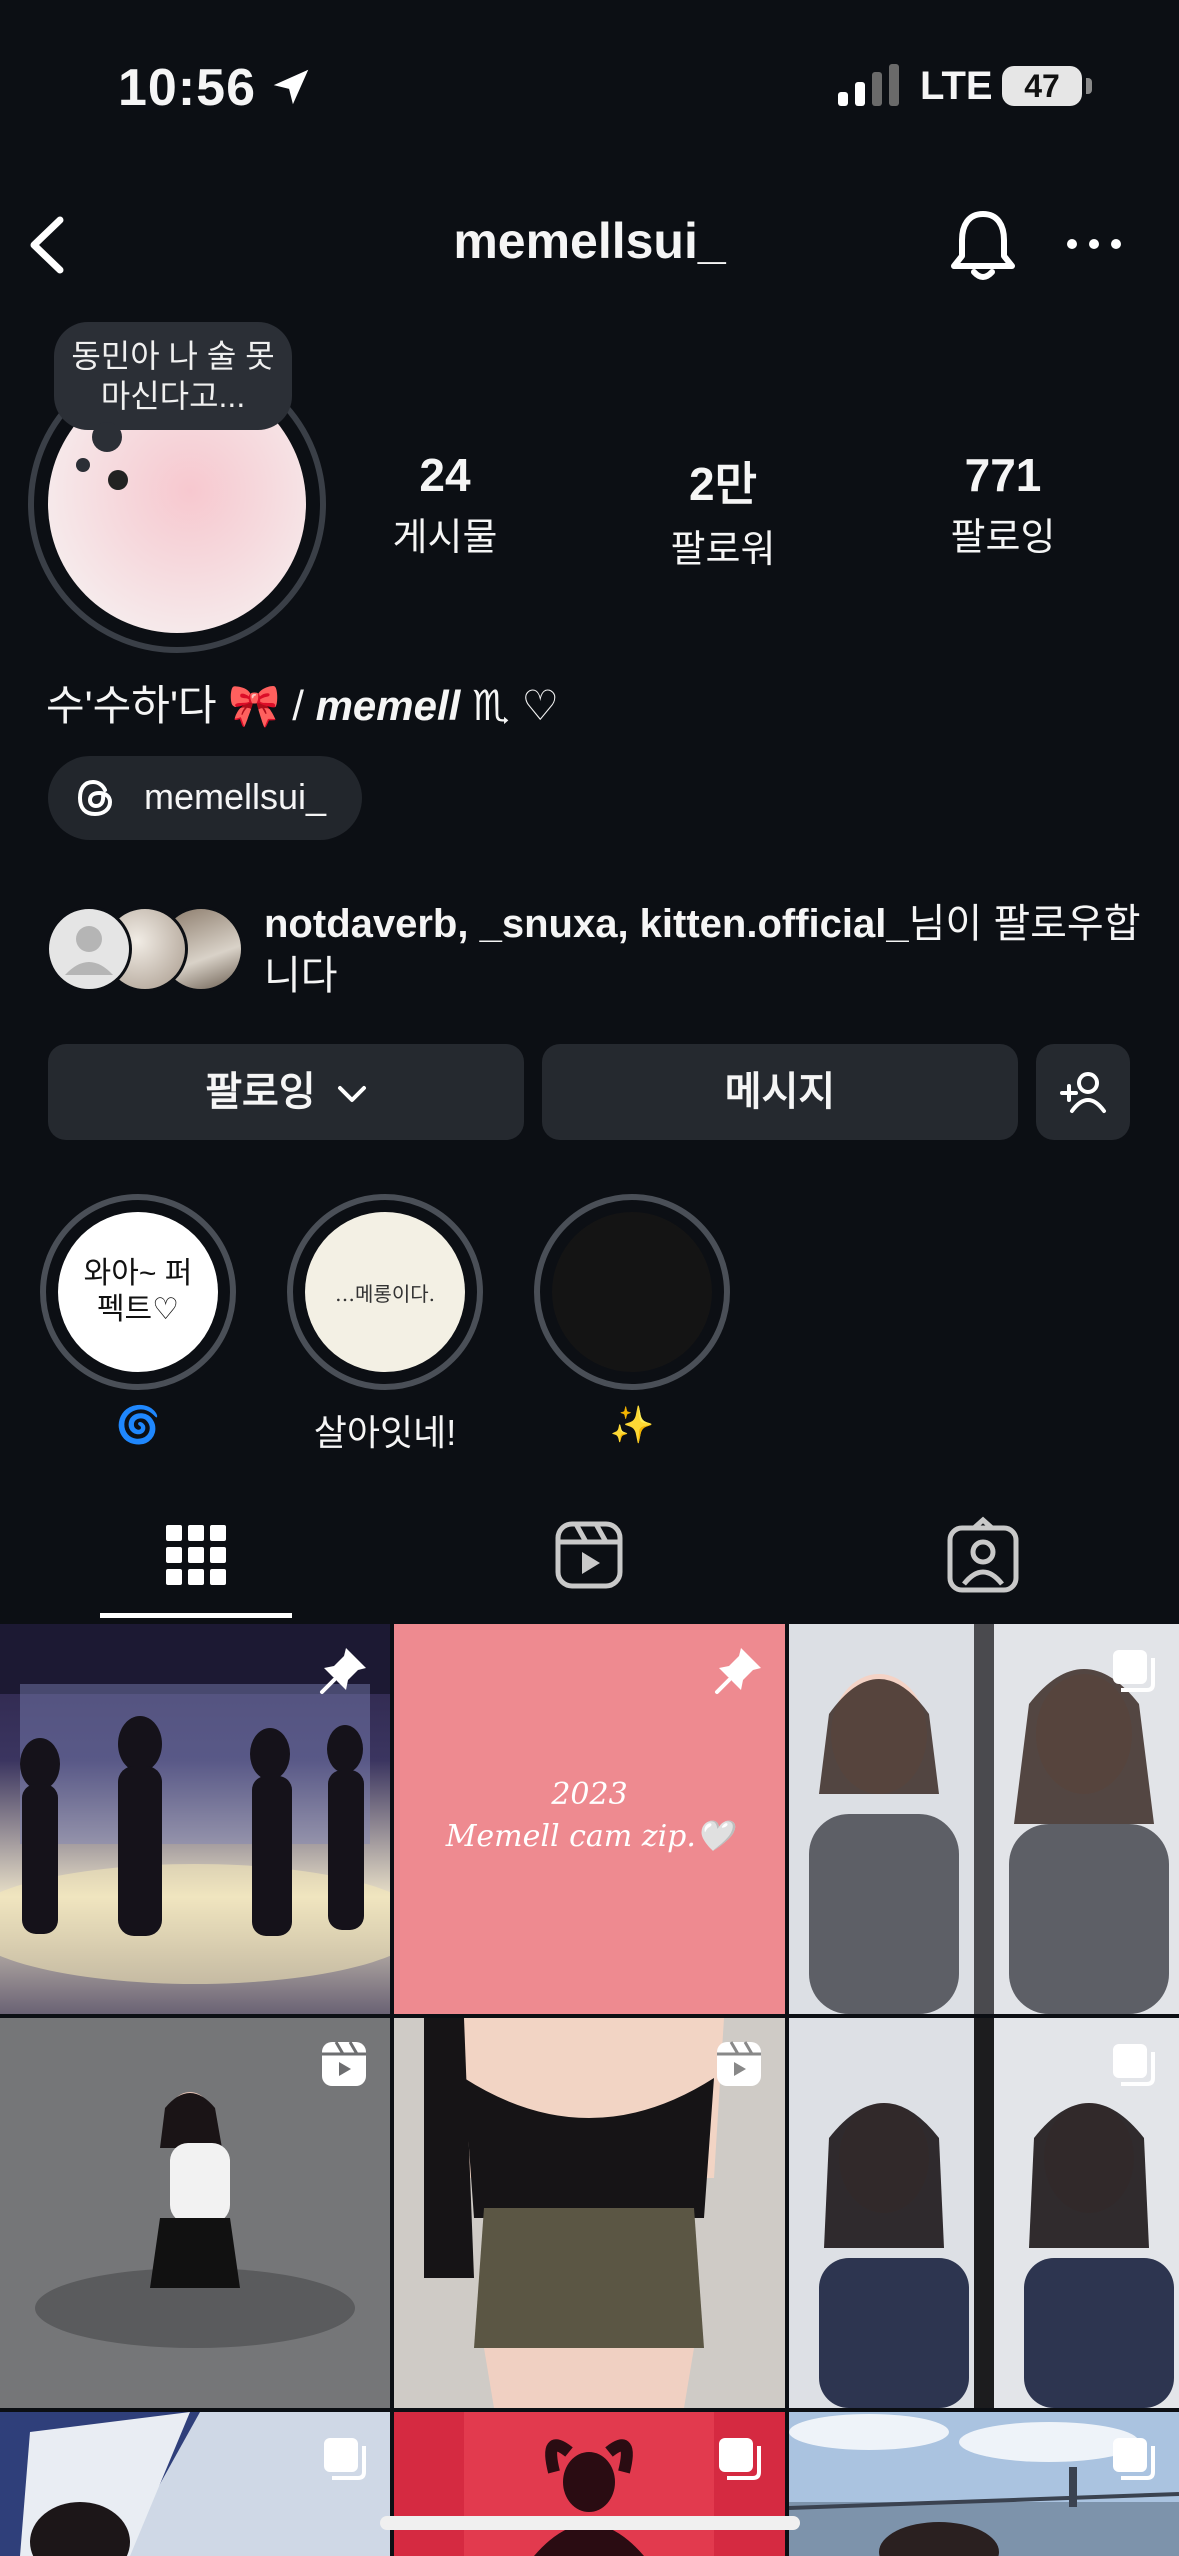 Image resolution: width=1179 pixels, height=2556 pixels. What do you see at coordinates (1094, 244) in the screenshot?
I see `more-options-icon` at bounding box center [1094, 244].